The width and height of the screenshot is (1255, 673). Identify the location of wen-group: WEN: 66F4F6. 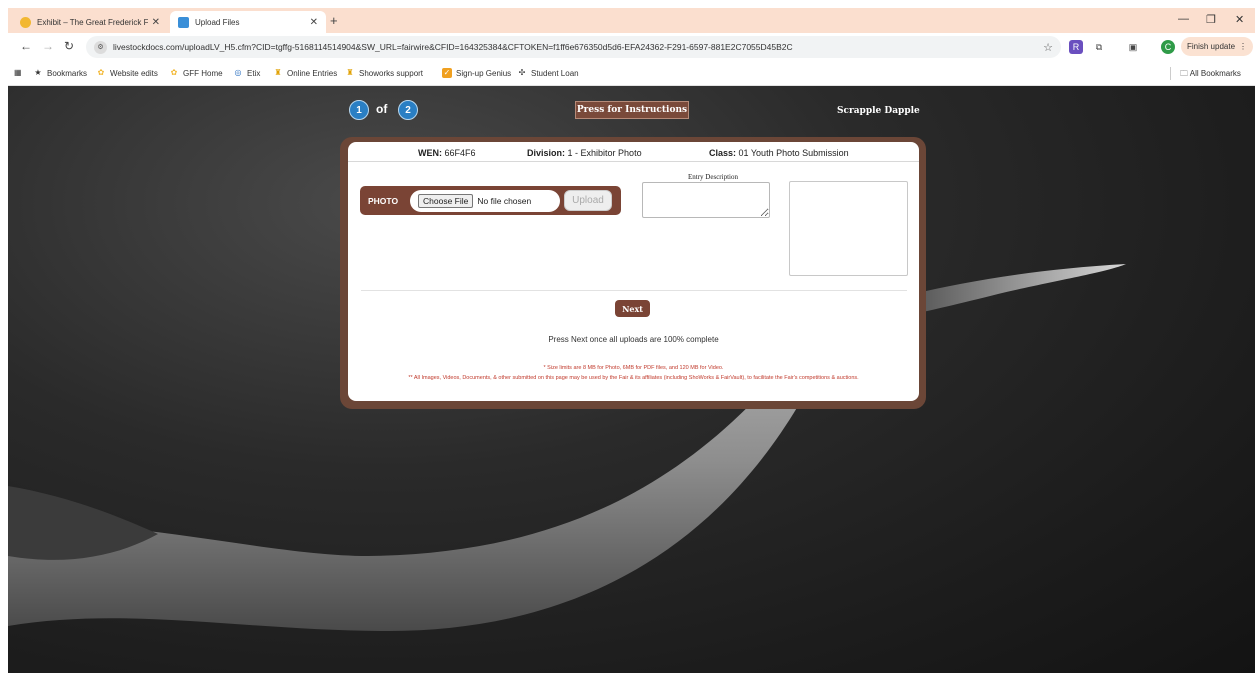
(447, 153).